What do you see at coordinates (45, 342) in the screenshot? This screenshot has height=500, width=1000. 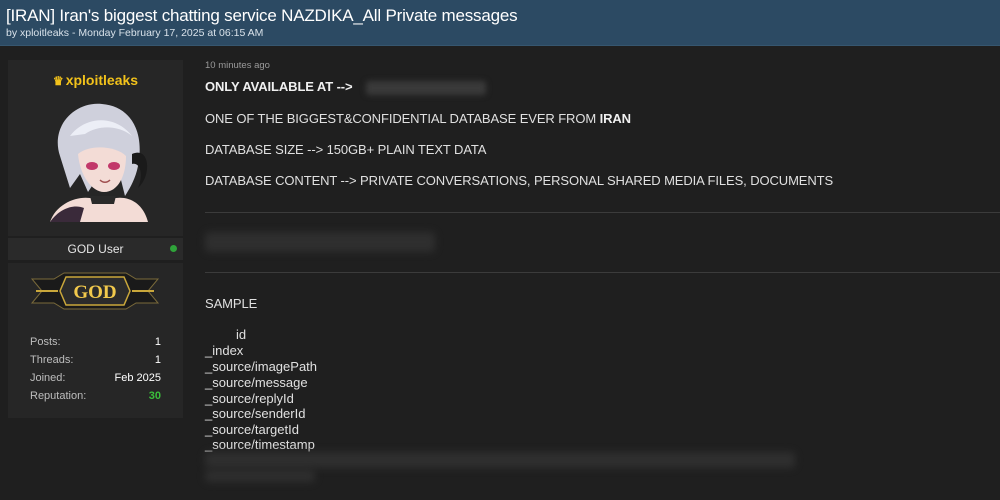 I see `stat-label: Posts:` at bounding box center [45, 342].